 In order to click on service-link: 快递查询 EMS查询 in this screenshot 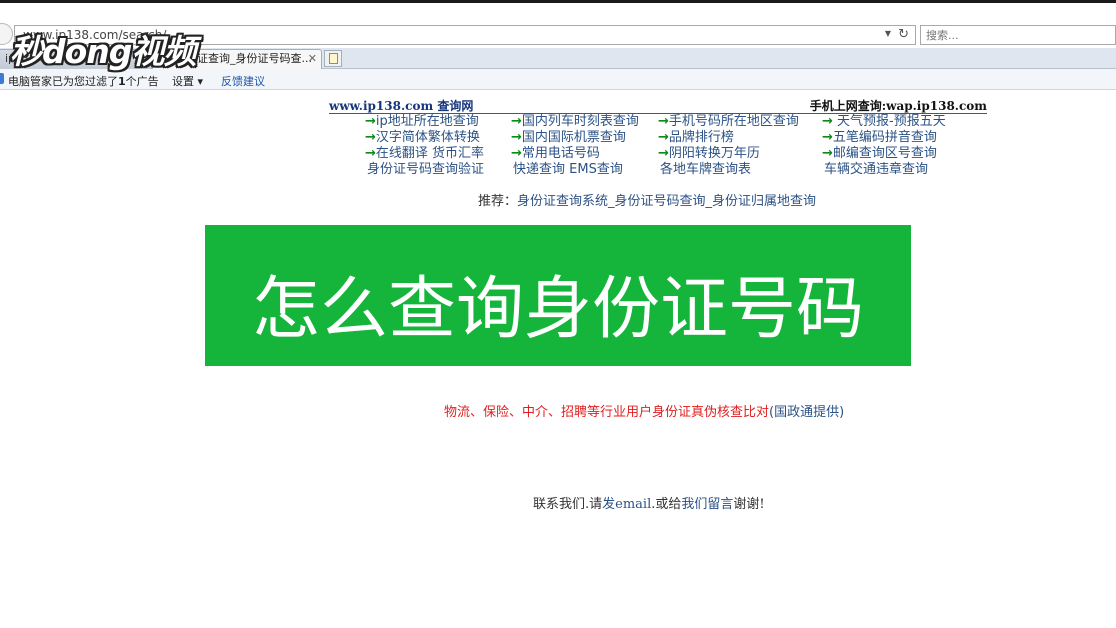, I will do `click(568, 170)`.